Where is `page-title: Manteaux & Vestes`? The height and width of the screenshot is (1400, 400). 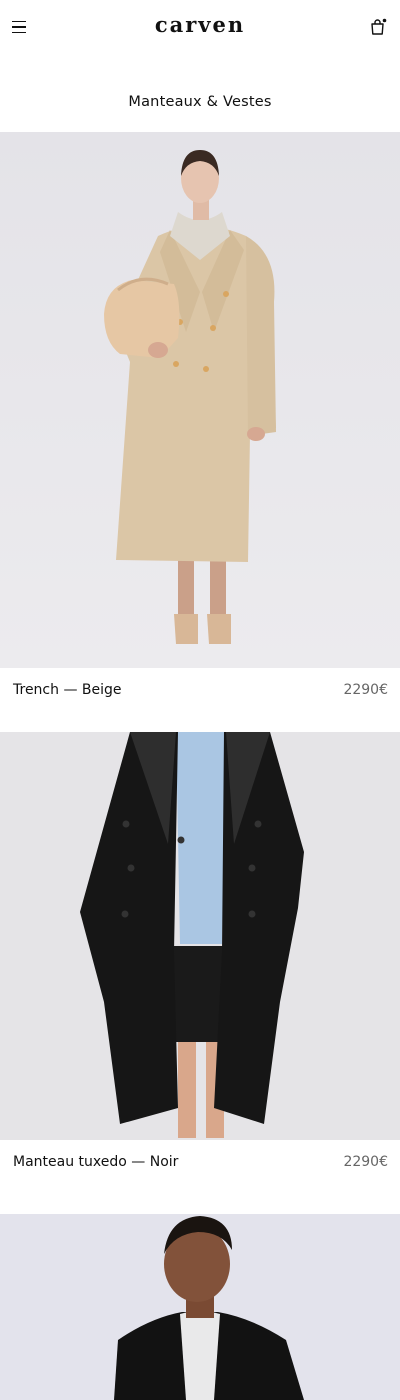 page-title: Manteaux & Vestes is located at coordinates (200, 102).